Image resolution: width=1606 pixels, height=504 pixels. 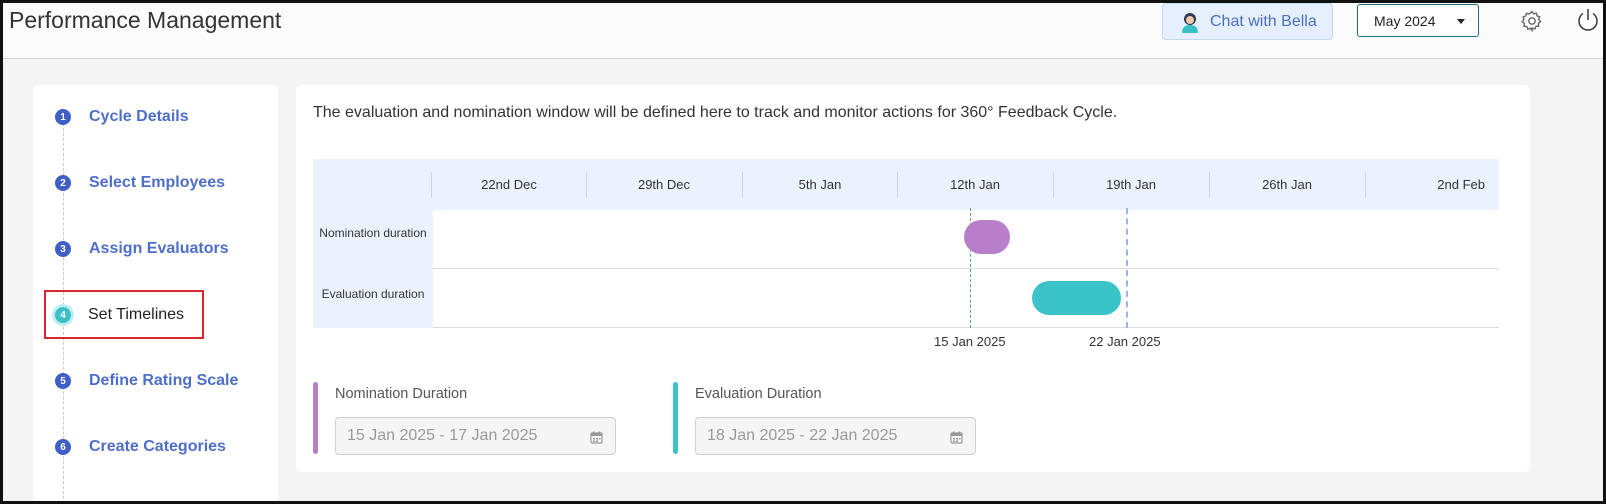 I want to click on evaluation-duration-title: Evaluation Duration, so click(x=758, y=394).